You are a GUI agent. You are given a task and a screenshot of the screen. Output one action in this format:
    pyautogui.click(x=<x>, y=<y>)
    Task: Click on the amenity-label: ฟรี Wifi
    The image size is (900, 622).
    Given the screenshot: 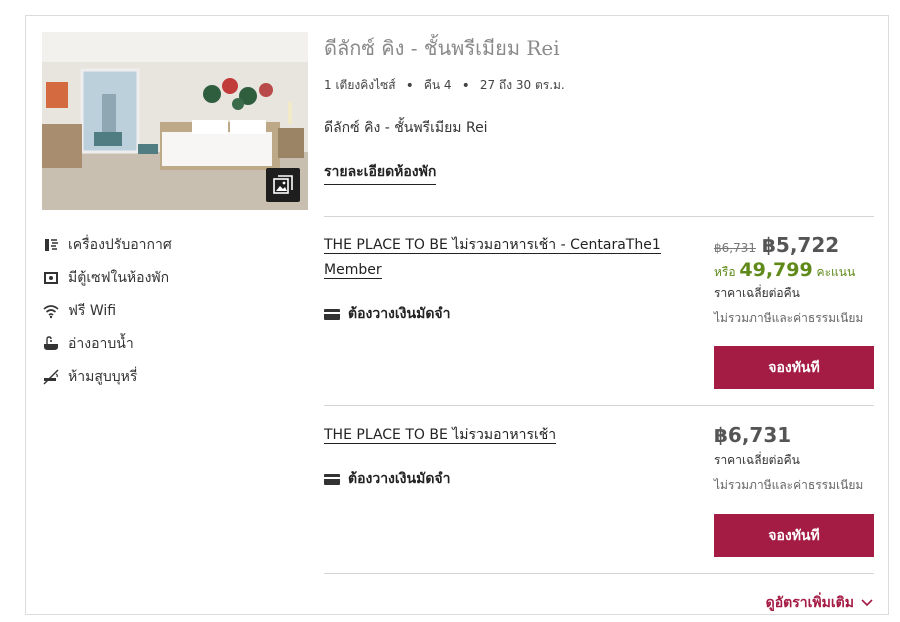 What is the action you would take?
    pyautogui.click(x=92, y=310)
    